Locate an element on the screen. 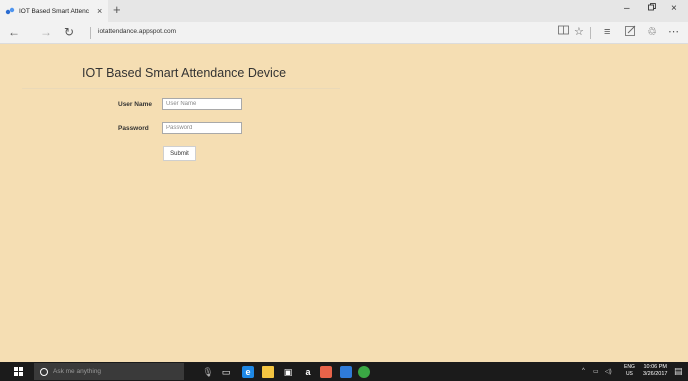 This screenshot has height=381, width=688. star-icon: ☆ is located at coordinates (579, 32).